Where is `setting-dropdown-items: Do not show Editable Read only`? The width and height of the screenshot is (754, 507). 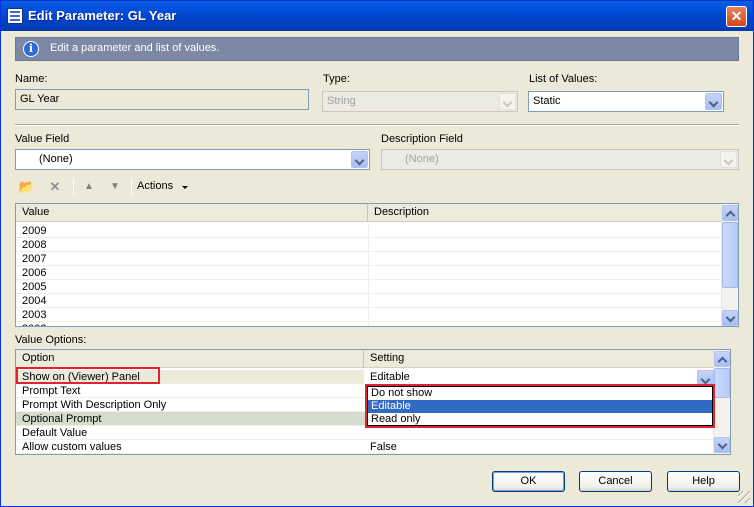
setting-dropdown-items: Do not show Editable Read only is located at coordinates (540, 406).